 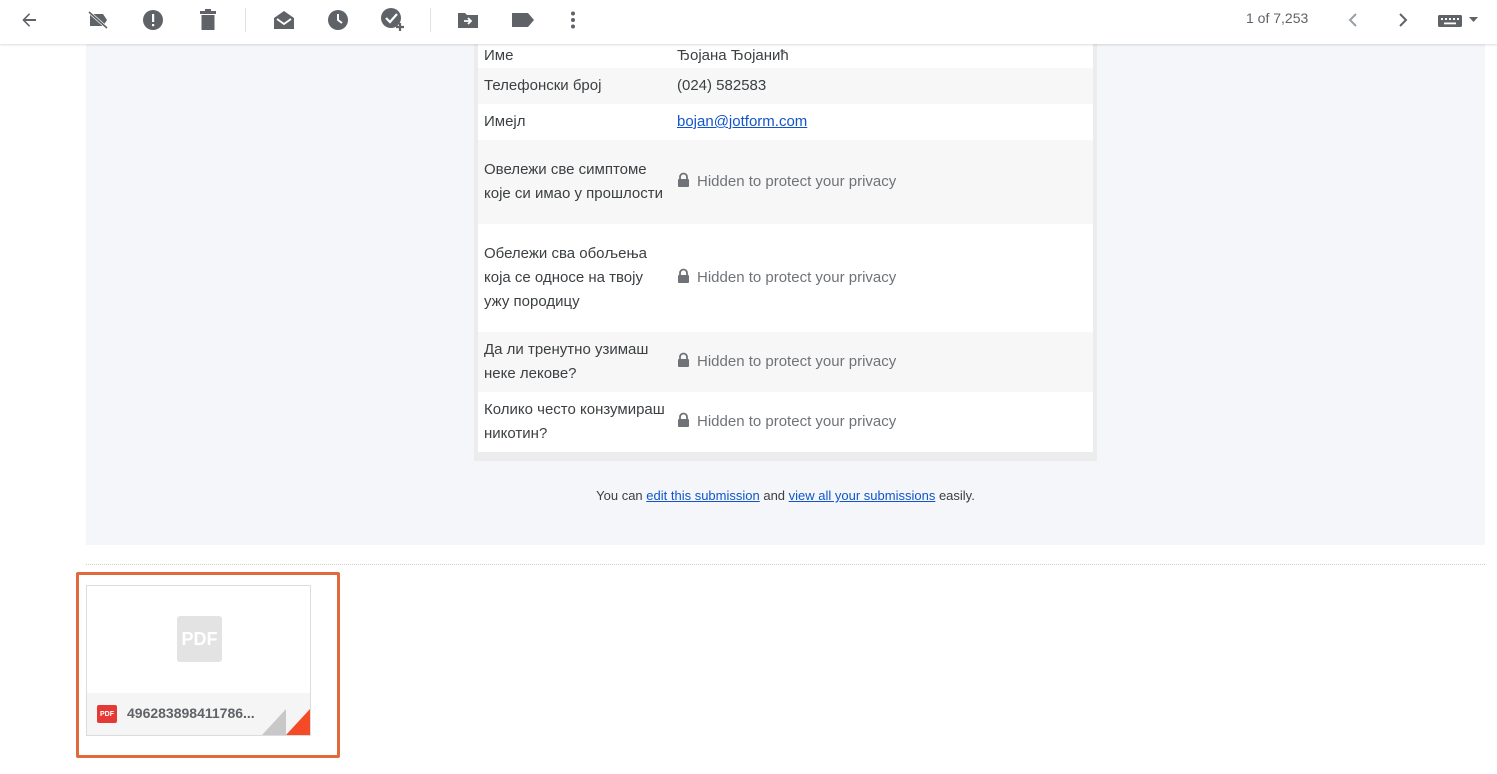 I want to click on footnote-prefix: You can, so click(x=621, y=495).